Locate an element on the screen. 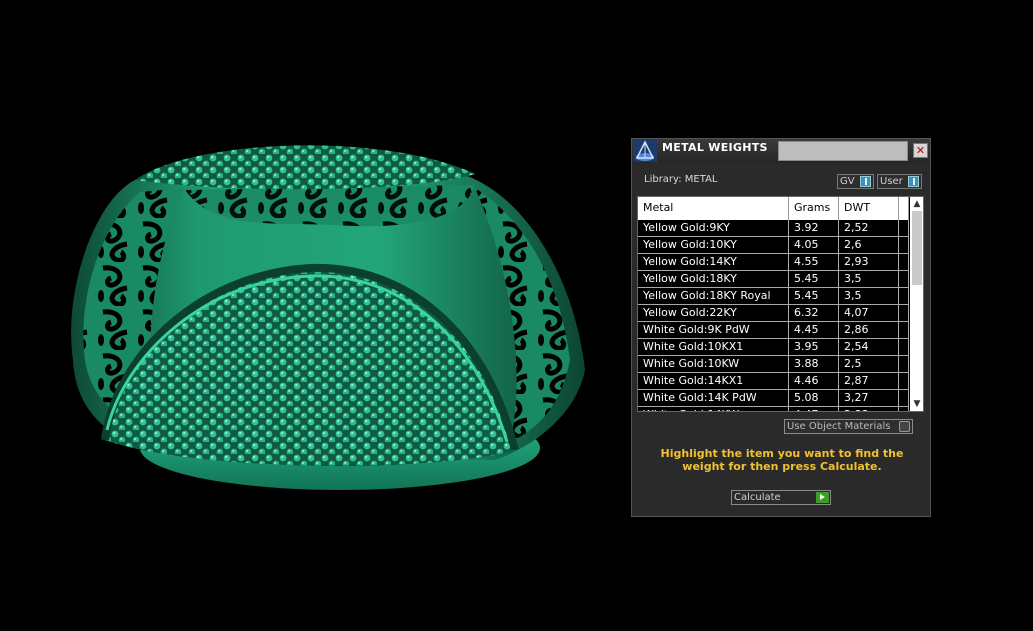  dwt-cell: 2,5 is located at coordinates (869, 364).